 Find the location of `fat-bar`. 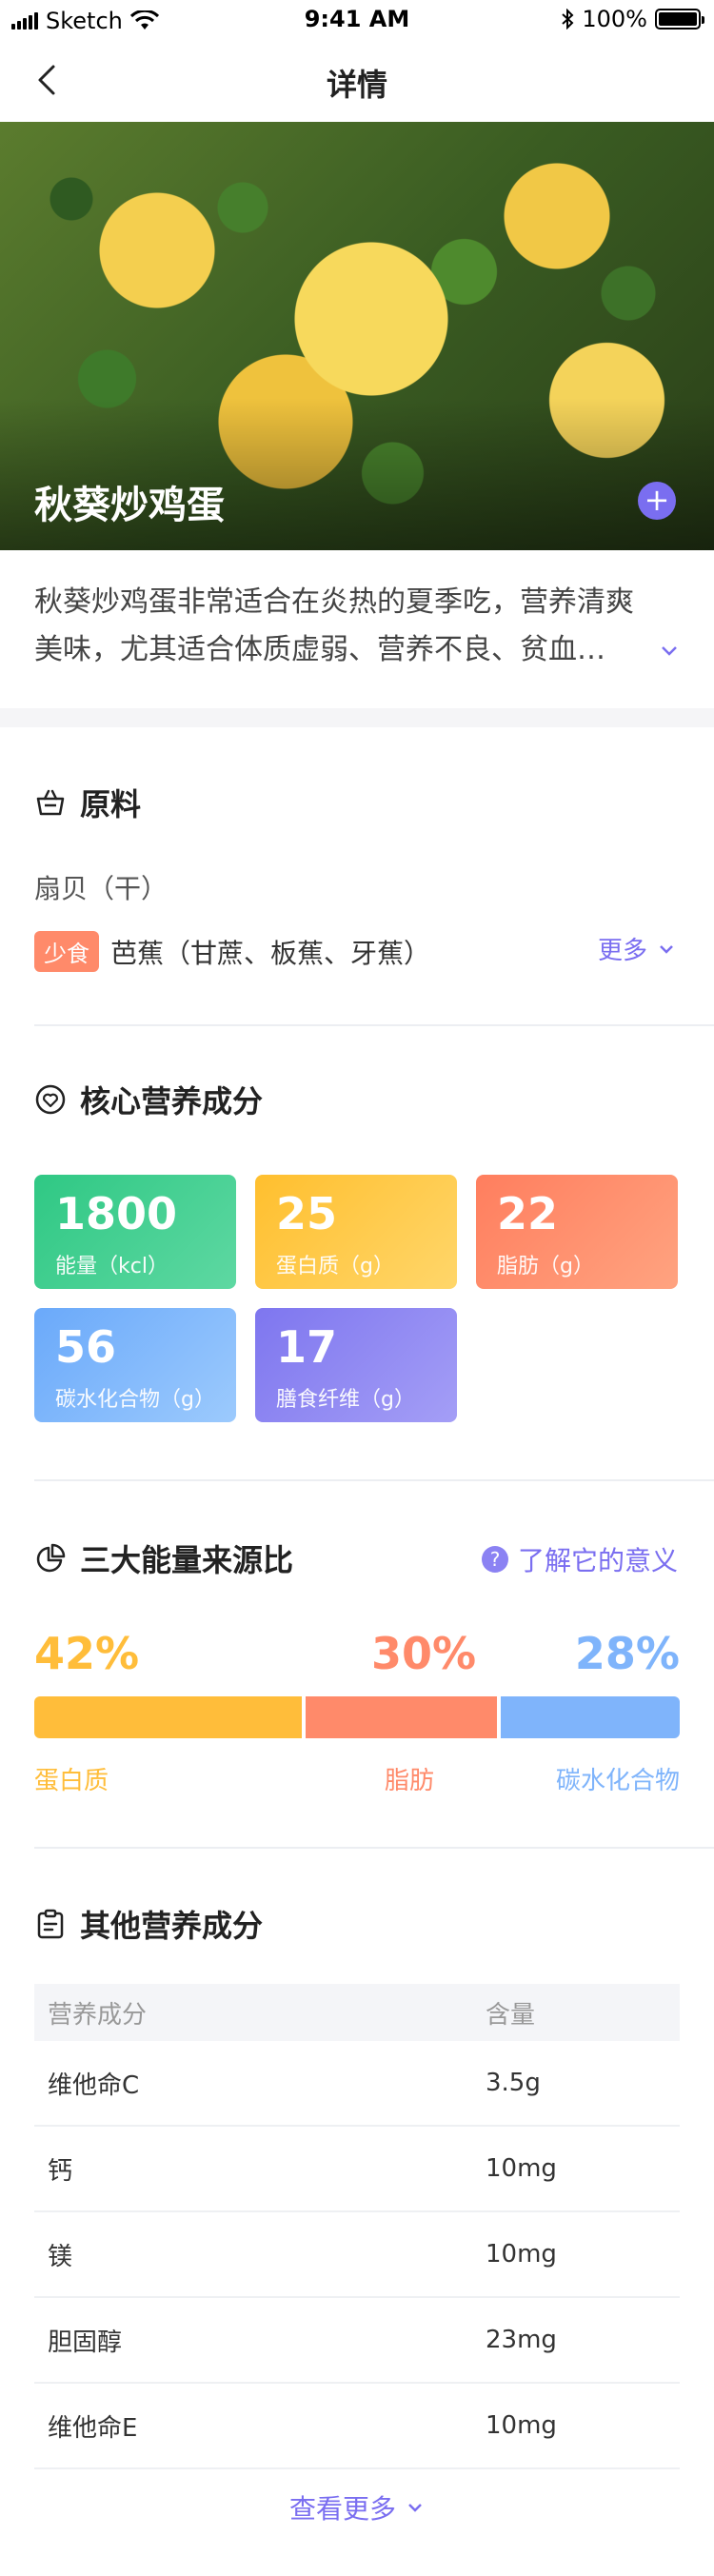

fat-bar is located at coordinates (402, 1717).